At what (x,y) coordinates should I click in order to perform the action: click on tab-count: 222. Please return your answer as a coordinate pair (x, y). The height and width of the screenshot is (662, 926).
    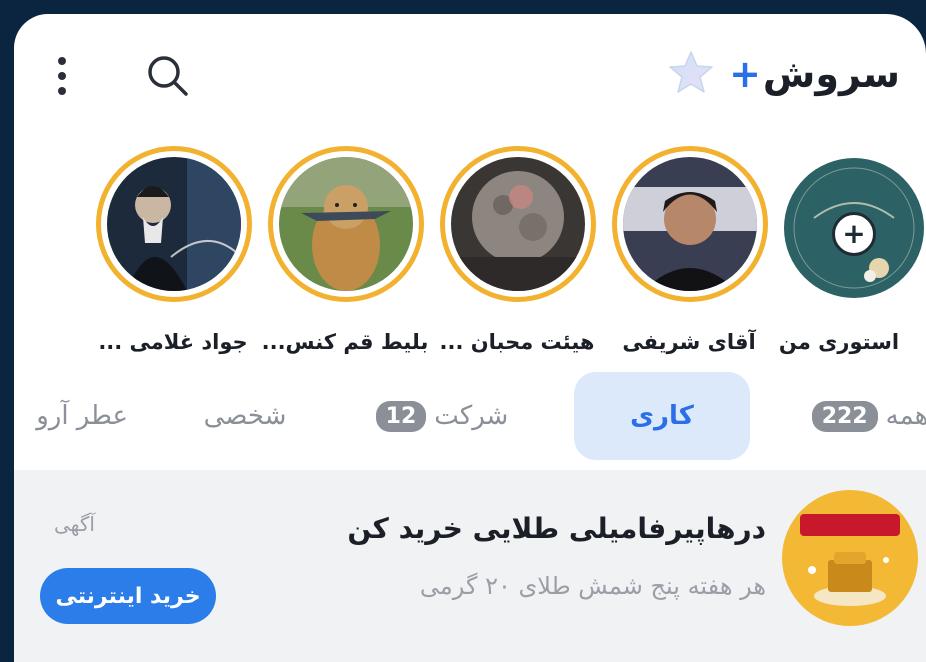
    Looking at the image, I should click on (844, 416).